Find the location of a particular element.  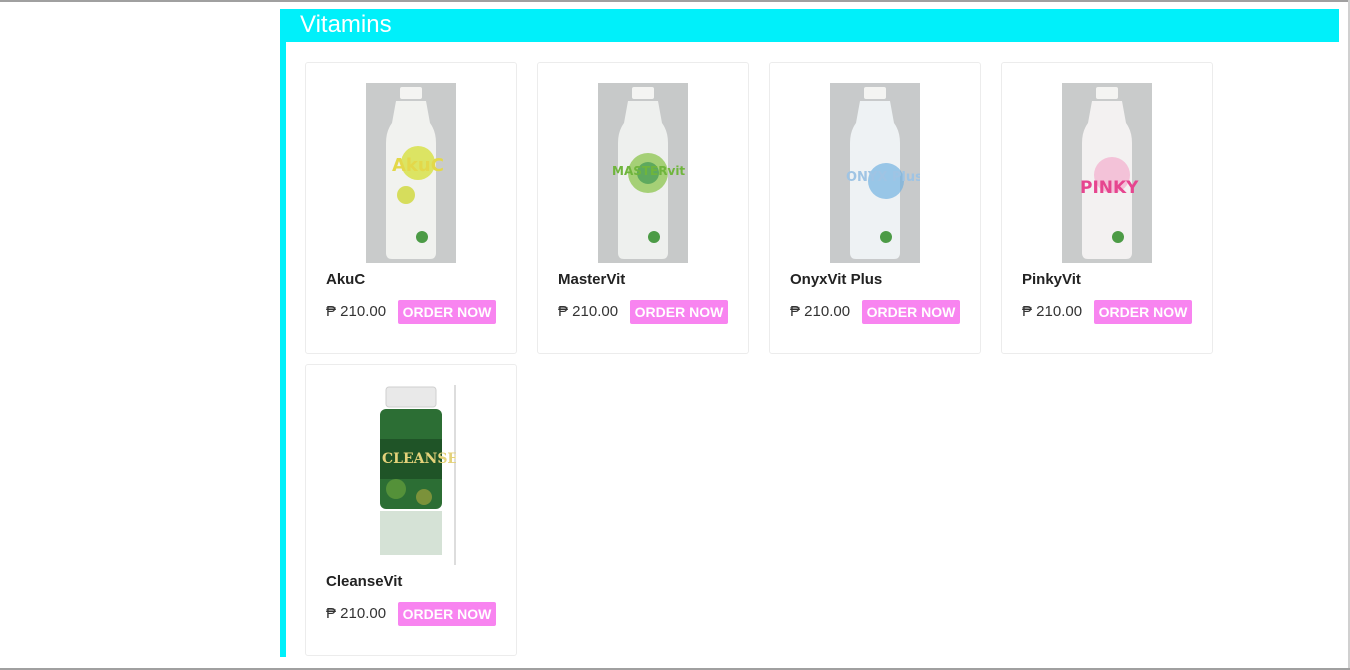

product-name: OnyxVit Plus is located at coordinates (836, 279).